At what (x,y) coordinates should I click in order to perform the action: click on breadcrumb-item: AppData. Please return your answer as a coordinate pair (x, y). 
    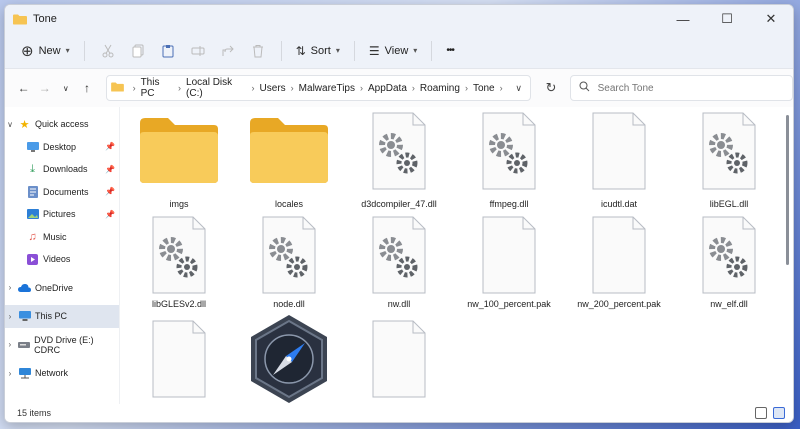
    Looking at the image, I should click on (387, 88).